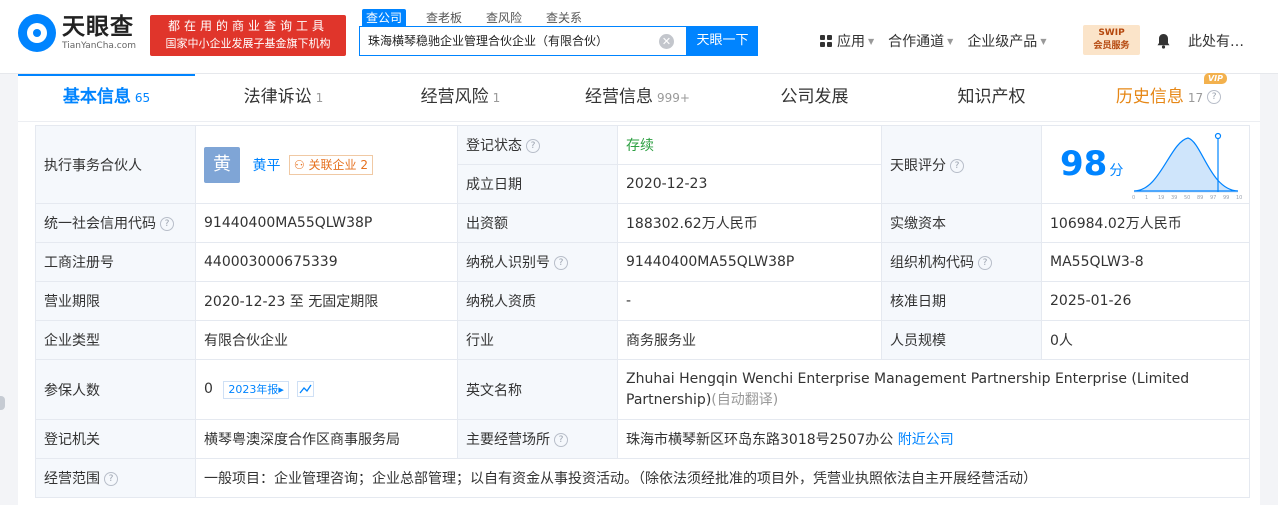  What do you see at coordinates (537, 389) in the screenshot?
I see `english-name-label: 英文名称` at bounding box center [537, 389].